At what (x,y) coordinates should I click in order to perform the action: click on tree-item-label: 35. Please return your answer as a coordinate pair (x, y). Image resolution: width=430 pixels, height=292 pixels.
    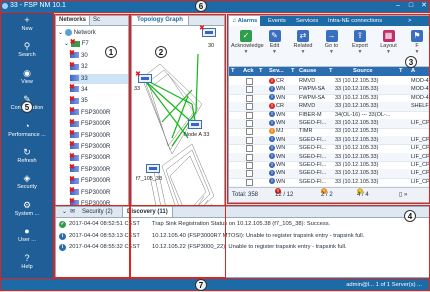
    Looking at the image, I should click on (84, 101).